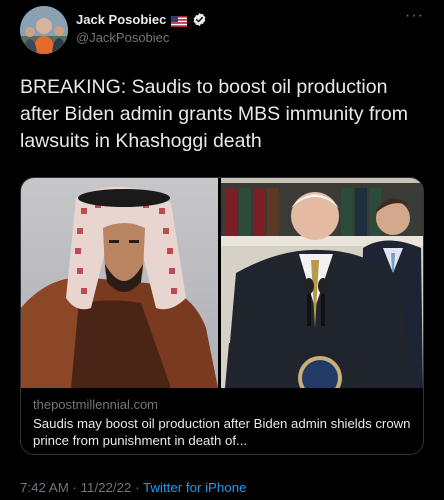  What do you see at coordinates (106, 487) in the screenshot?
I see `tweet-date: 11/22/22` at bounding box center [106, 487].